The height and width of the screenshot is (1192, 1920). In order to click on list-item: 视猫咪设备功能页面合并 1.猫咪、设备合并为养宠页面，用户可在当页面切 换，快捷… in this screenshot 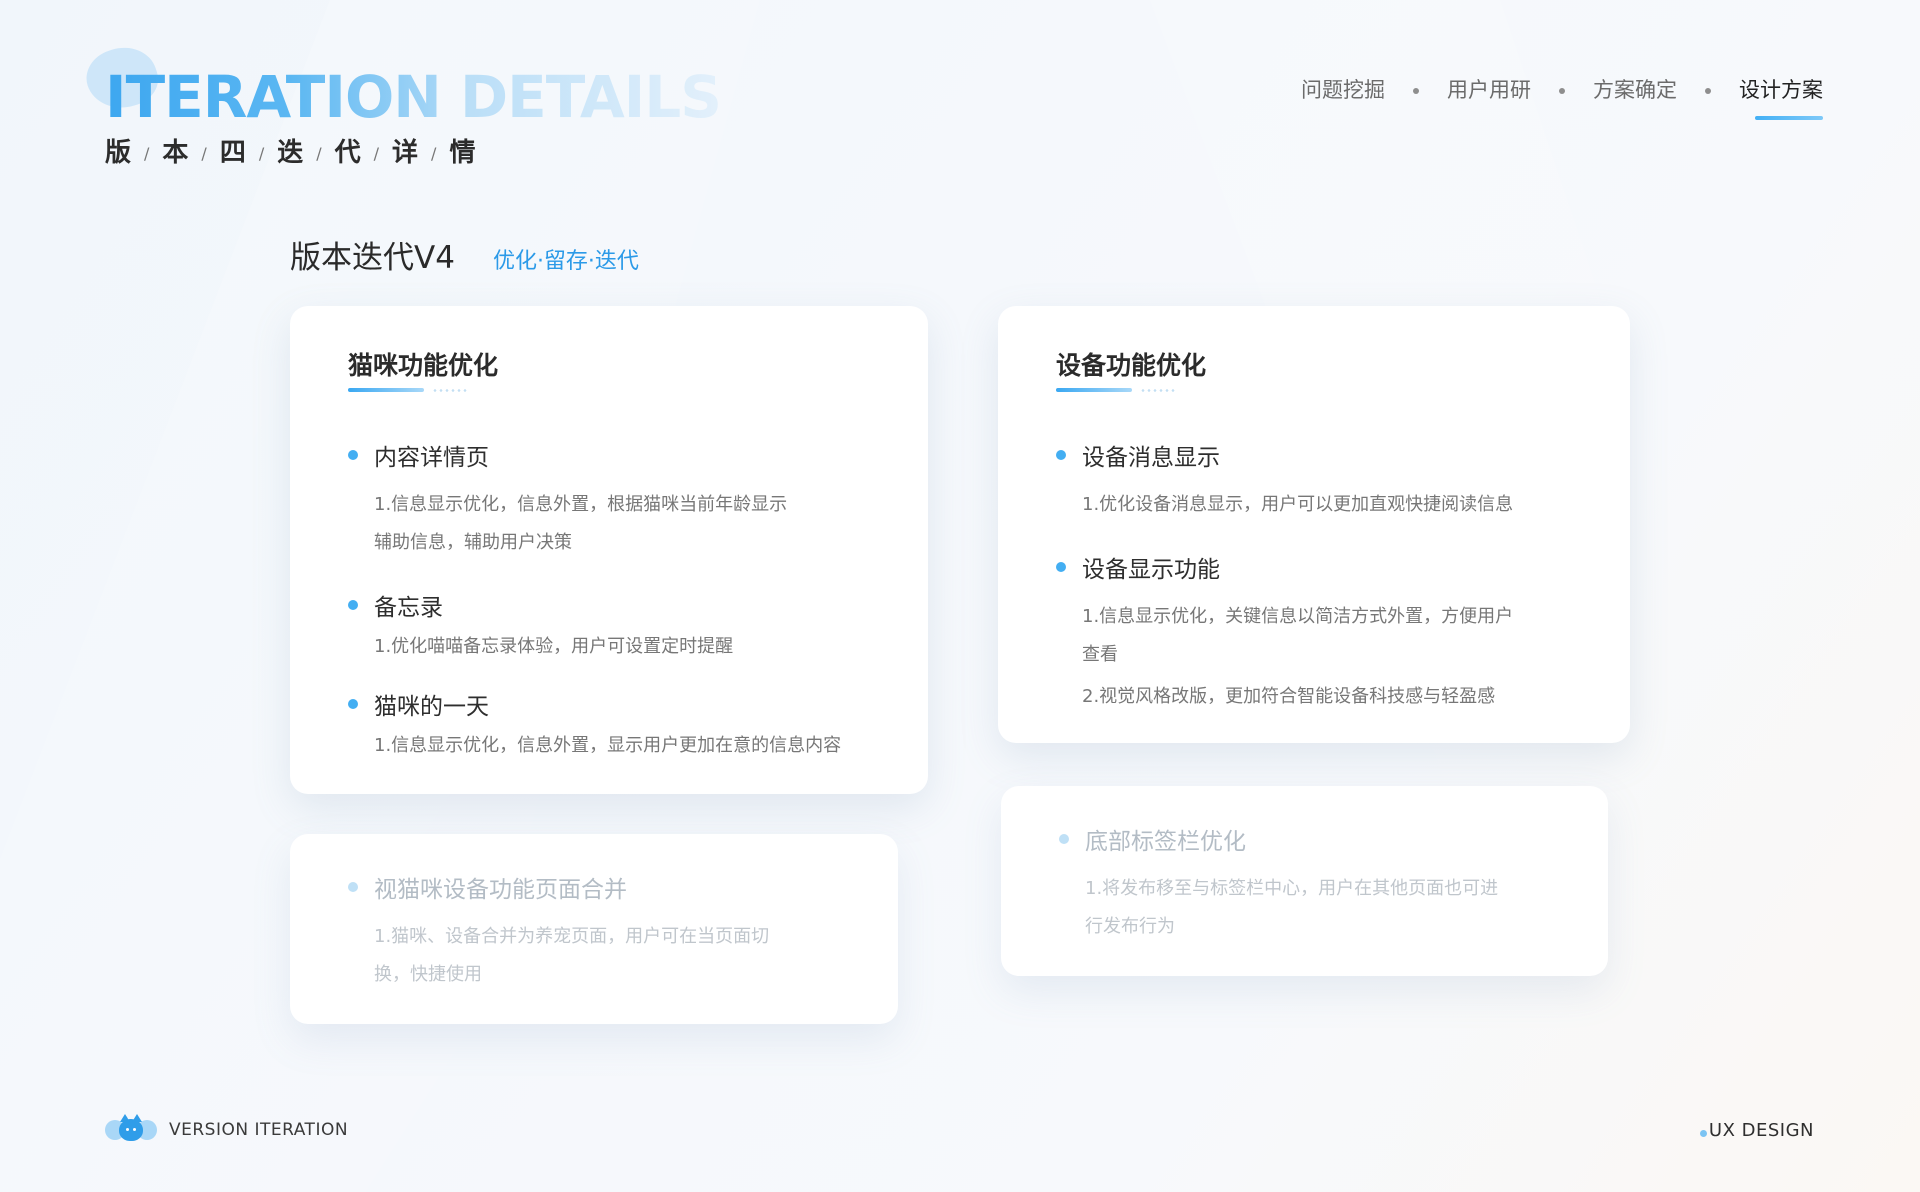, I will do `click(558, 932)`.